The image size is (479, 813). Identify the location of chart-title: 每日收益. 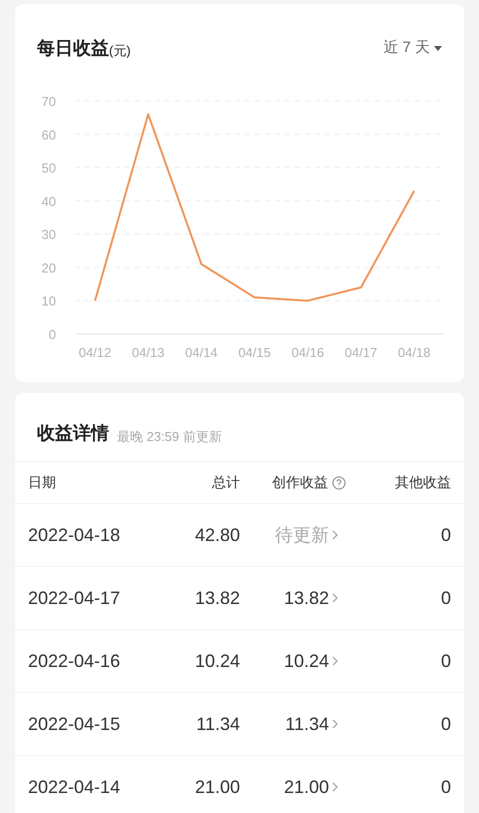
(73, 48).